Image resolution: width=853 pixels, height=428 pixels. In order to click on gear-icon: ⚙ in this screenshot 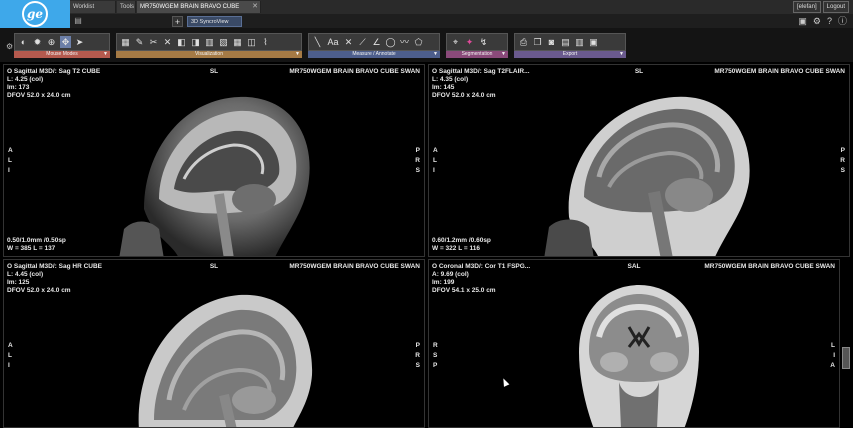, I will do `click(817, 21)`.